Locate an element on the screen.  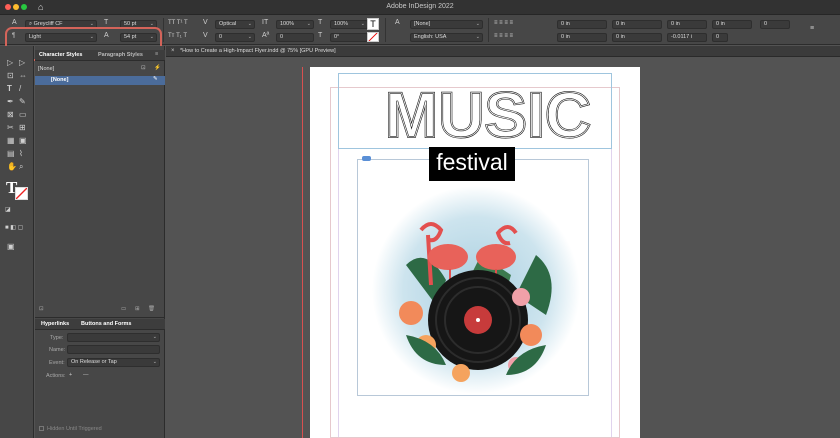
selection-tool-icon: ▷ is located at coordinates (10, 62).